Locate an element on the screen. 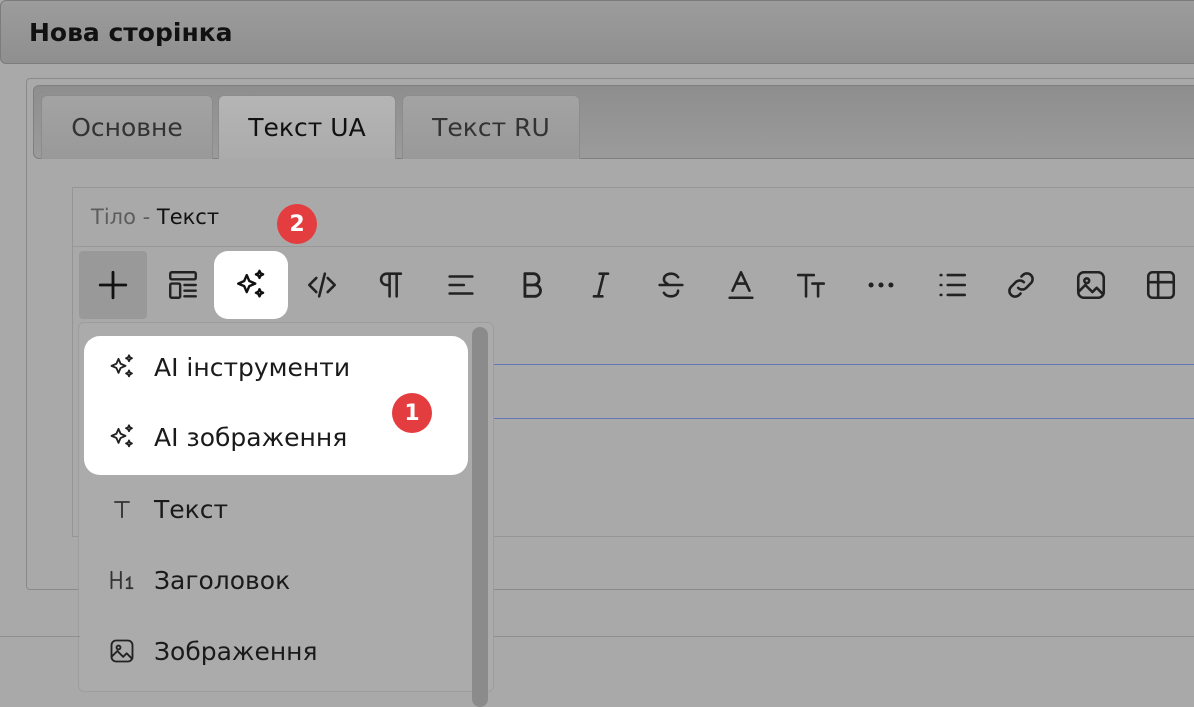 The height and width of the screenshot is (707, 1194). blocks-icon is located at coordinates (183, 285).